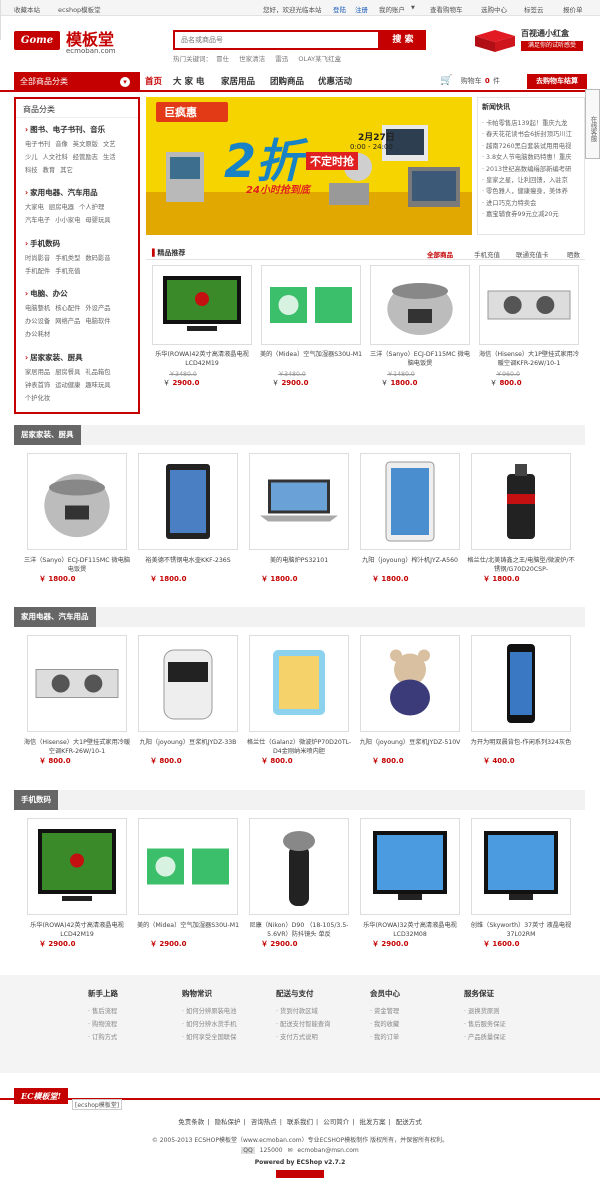  What do you see at coordinates (97, 385) in the screenshot?
I see `category-link: 趣味玩具` at bounding box center [97, 385].